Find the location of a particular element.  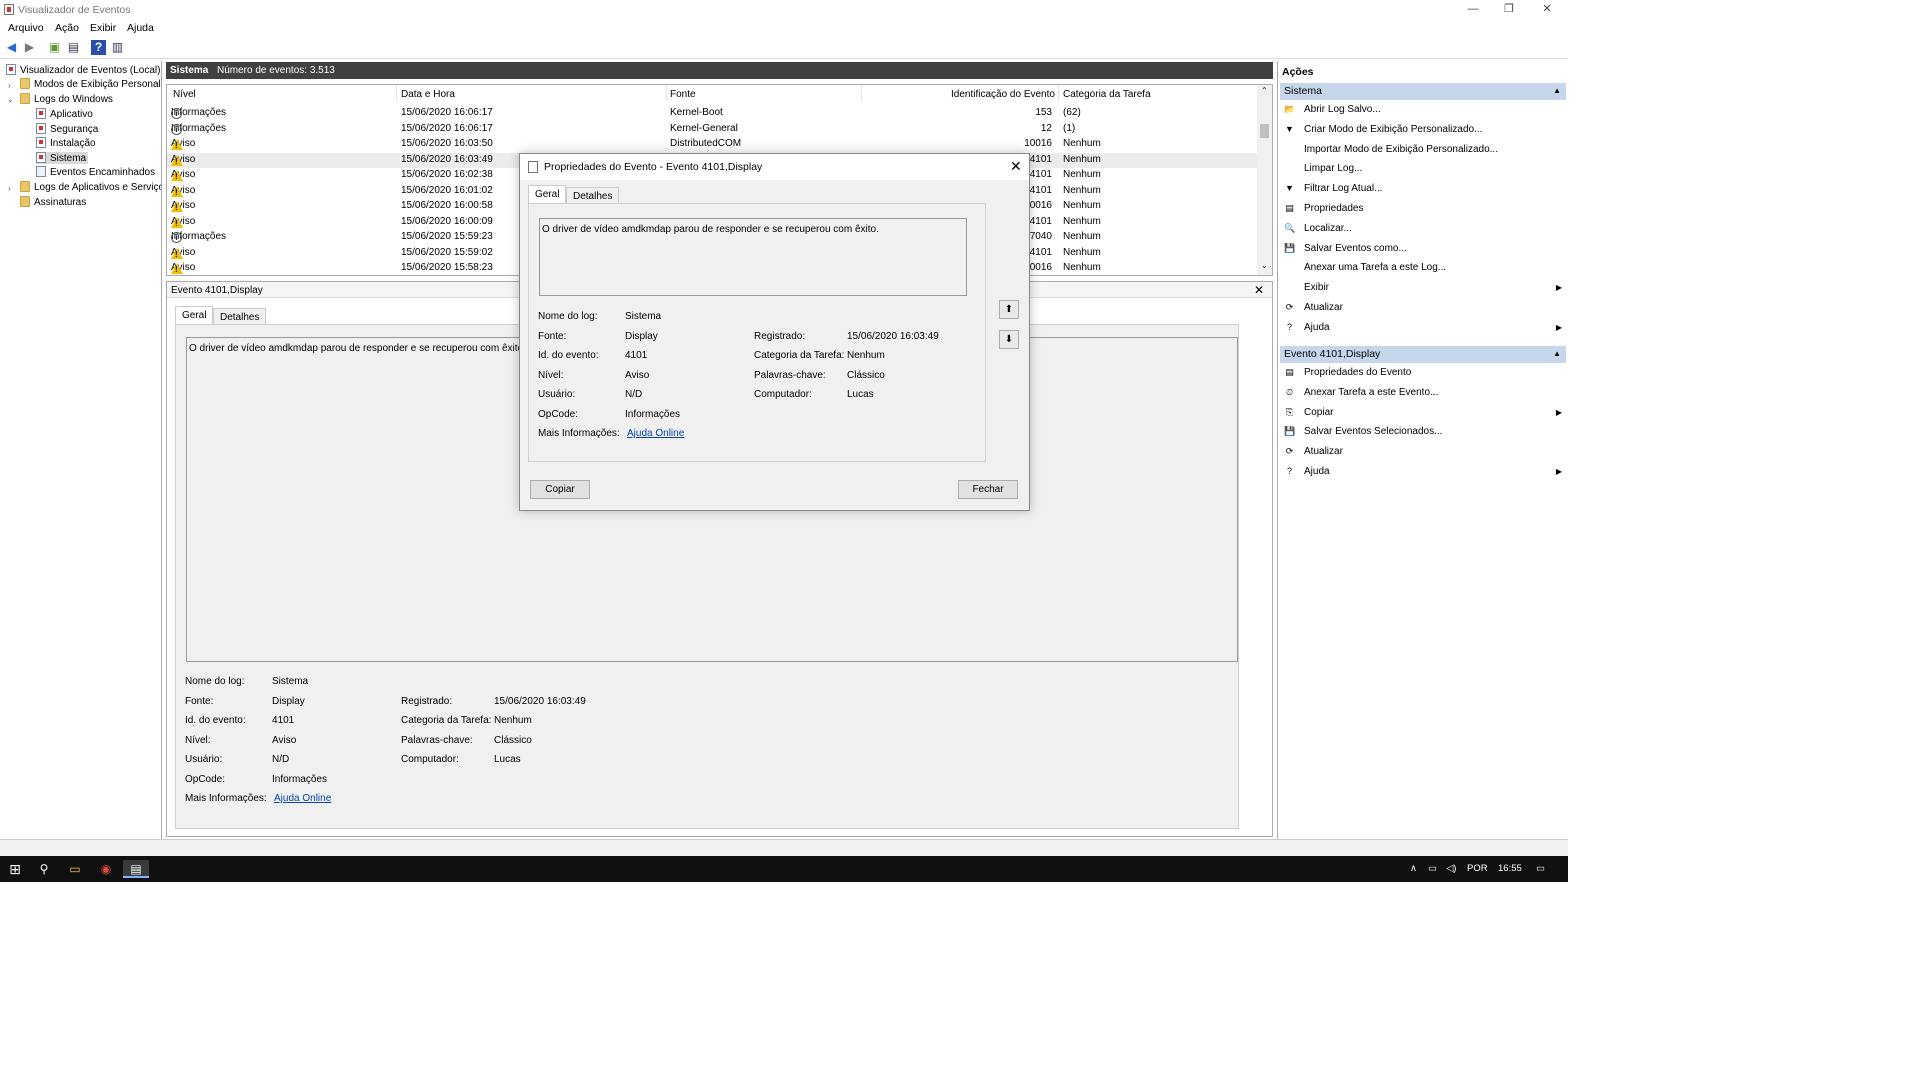

online-help-link: Ajuda Online is located at coordinates (302, 798).